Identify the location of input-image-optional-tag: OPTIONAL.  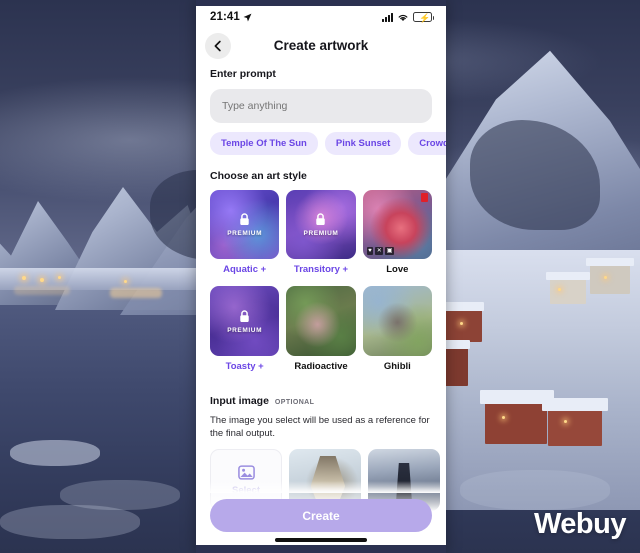
(294, 402).